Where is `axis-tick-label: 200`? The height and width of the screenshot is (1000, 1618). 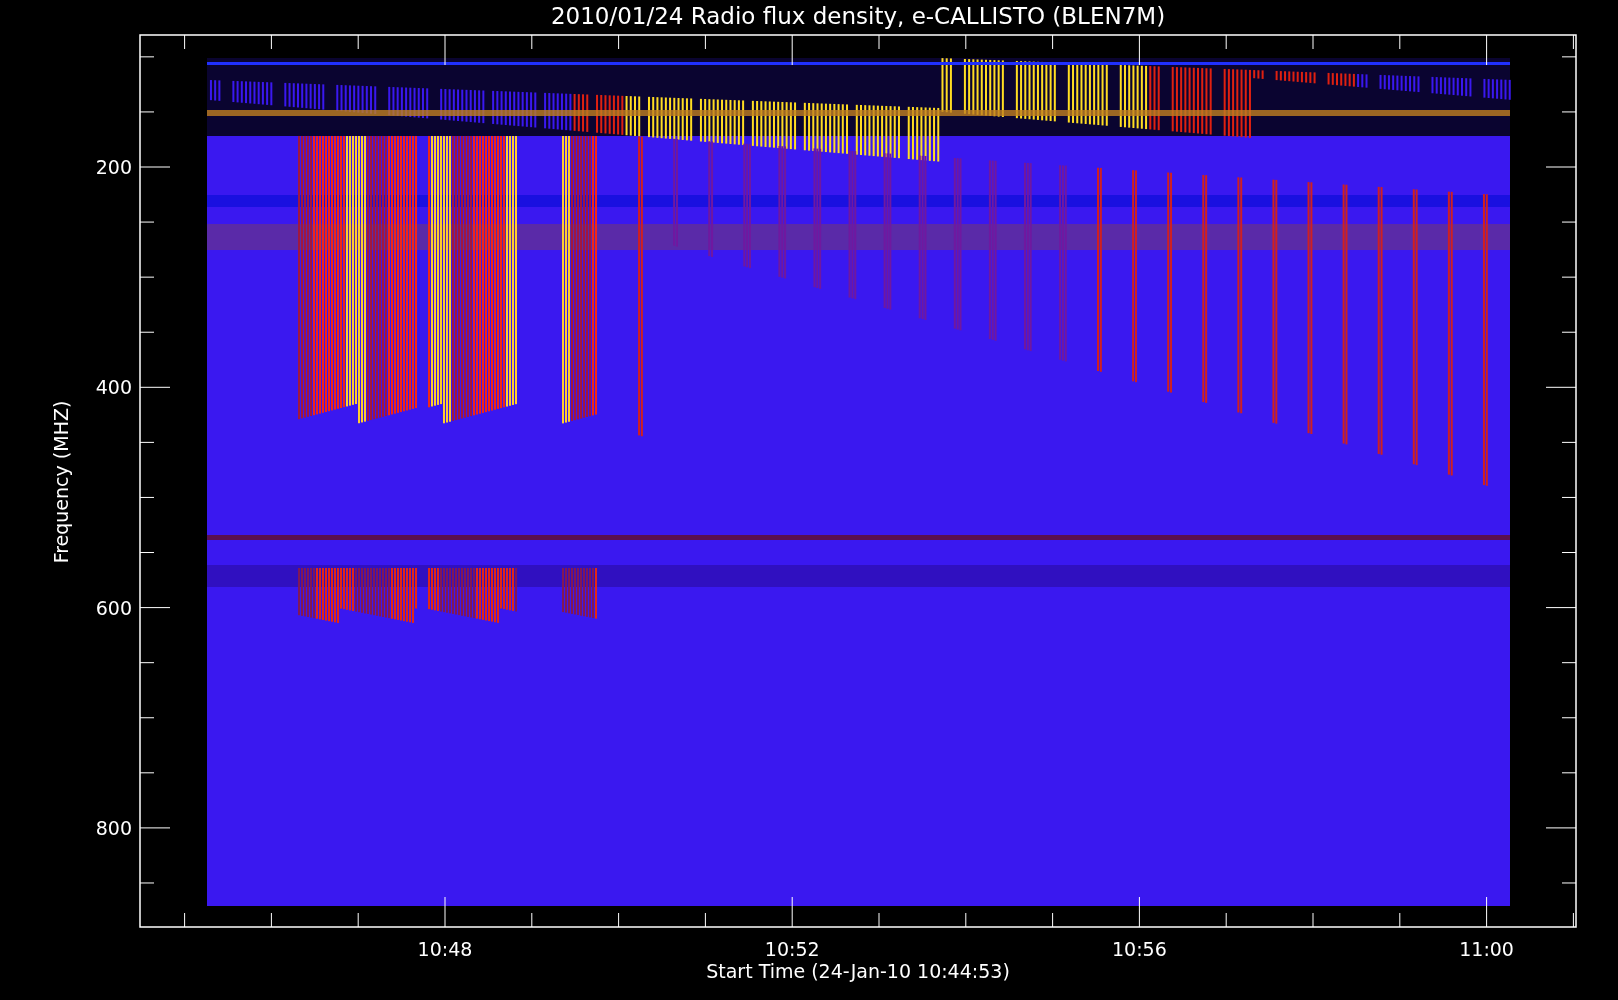 axis-tick-label: 200 is located at coordinates (113, 167).